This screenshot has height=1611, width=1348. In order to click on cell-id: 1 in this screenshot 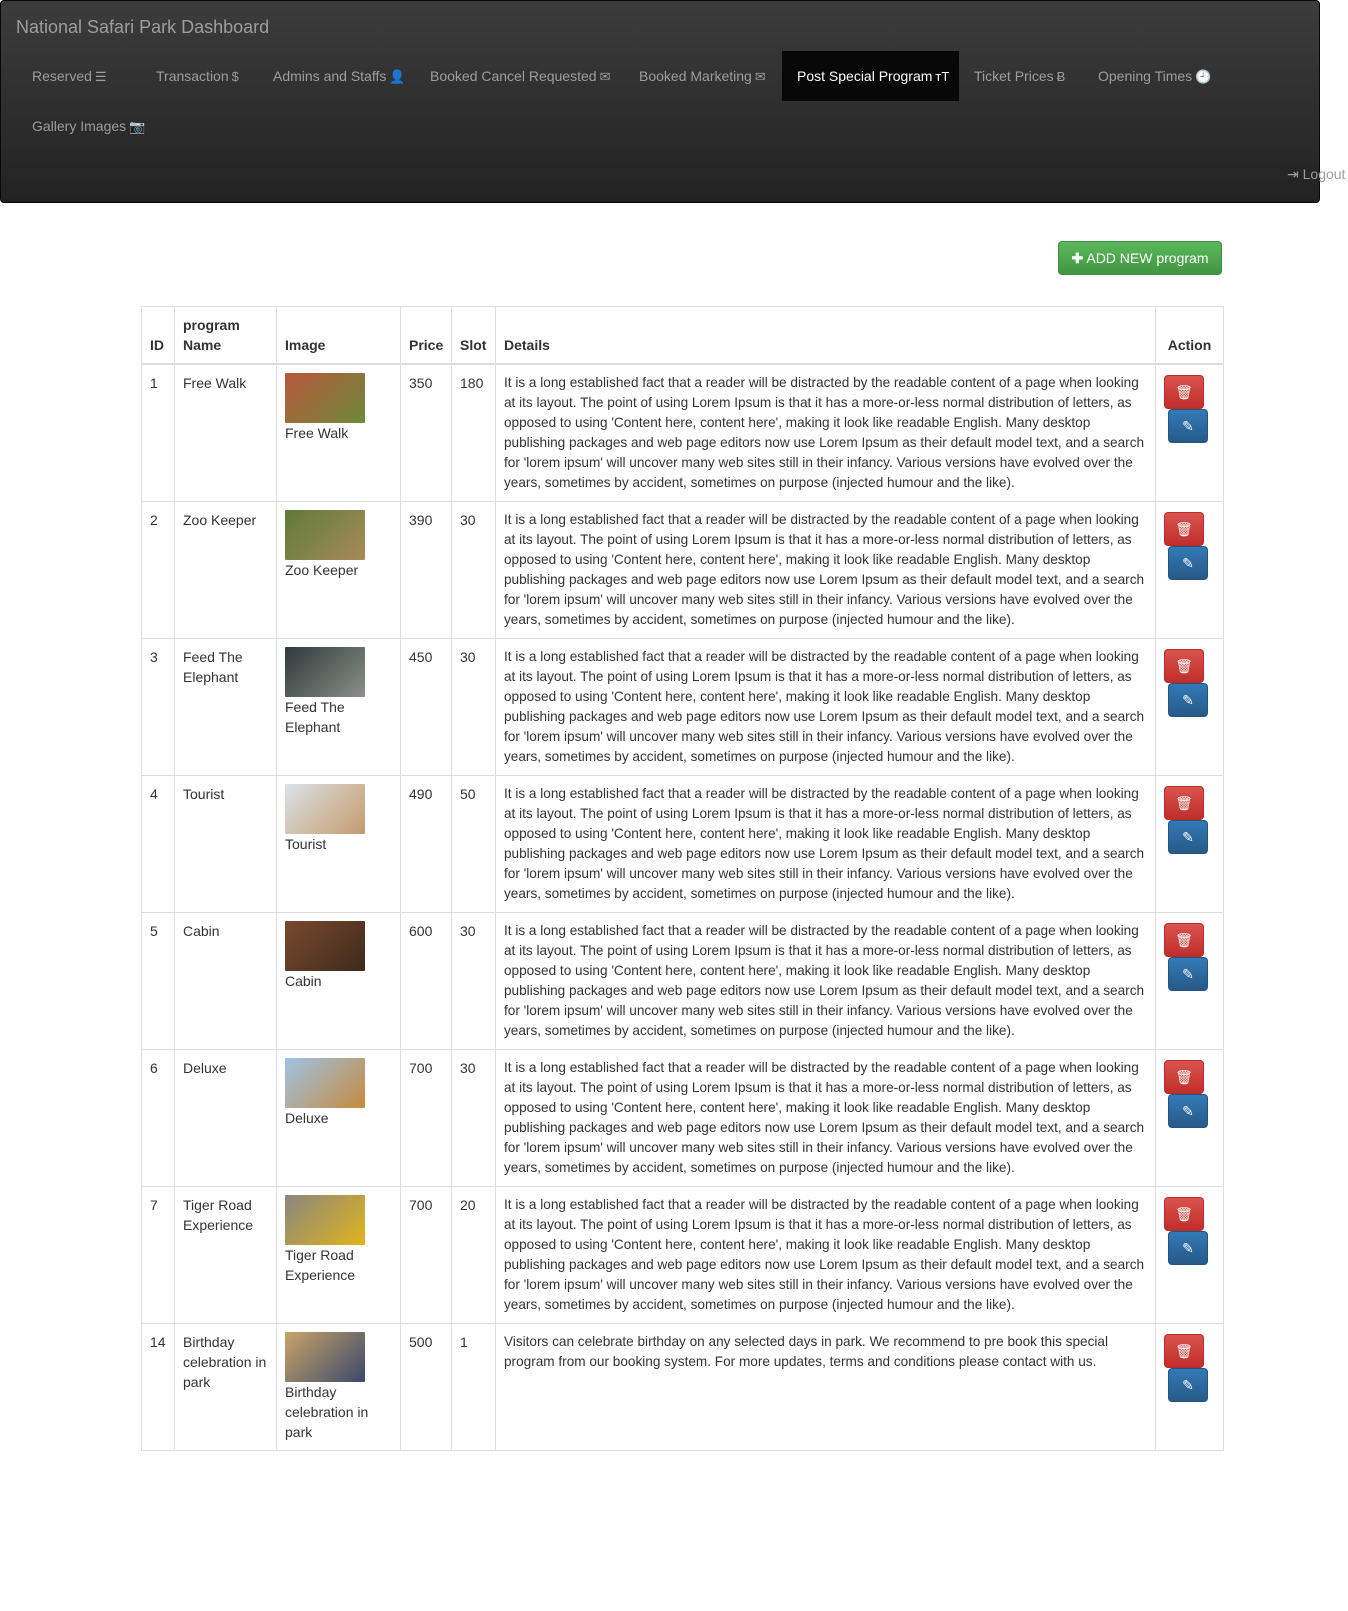, I will do `click(158, 432)`.